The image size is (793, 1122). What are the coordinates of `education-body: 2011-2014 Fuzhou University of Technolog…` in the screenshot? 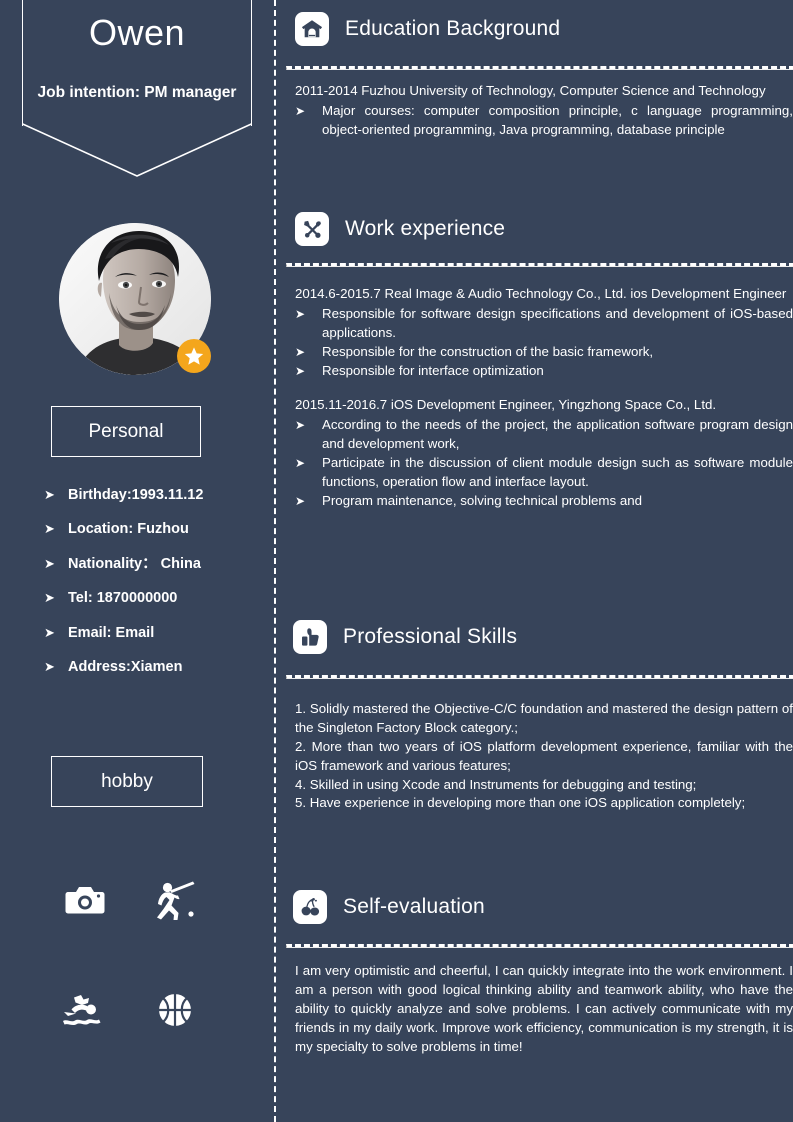 It's located at (544, 111).